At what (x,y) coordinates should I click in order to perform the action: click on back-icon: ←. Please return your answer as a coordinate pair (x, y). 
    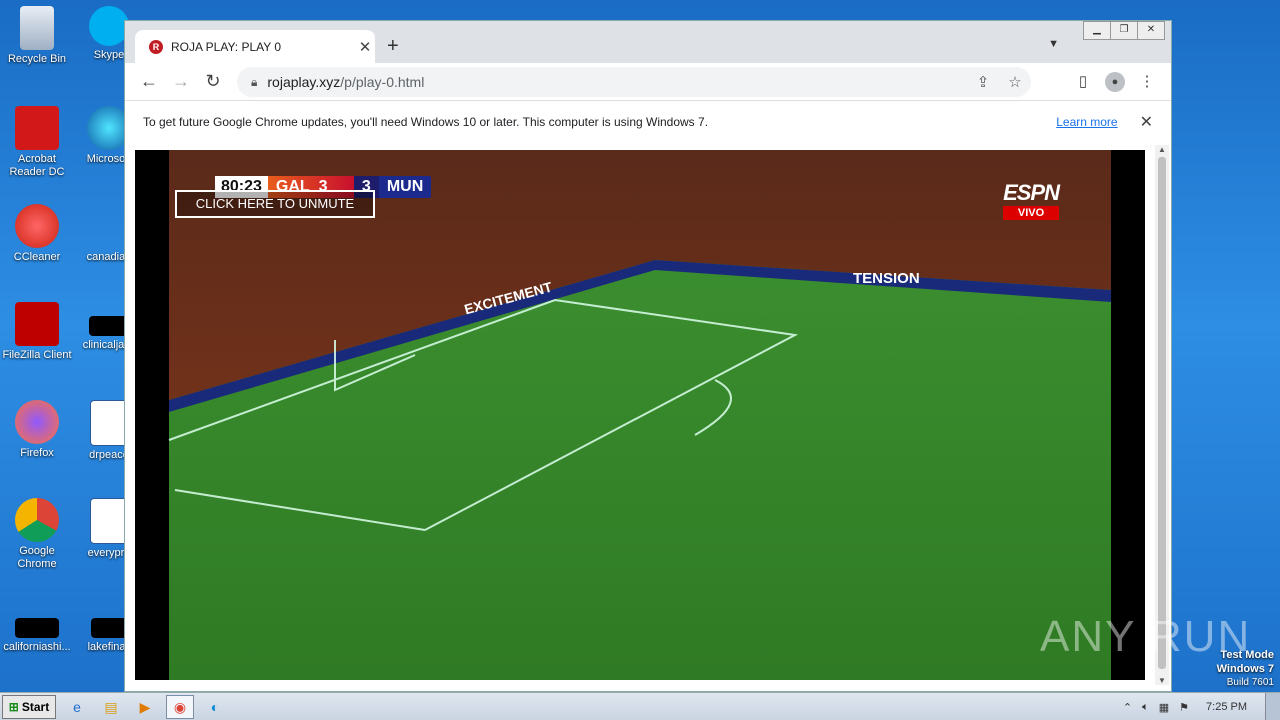
    Looking at the image, I should click on (149, 81).